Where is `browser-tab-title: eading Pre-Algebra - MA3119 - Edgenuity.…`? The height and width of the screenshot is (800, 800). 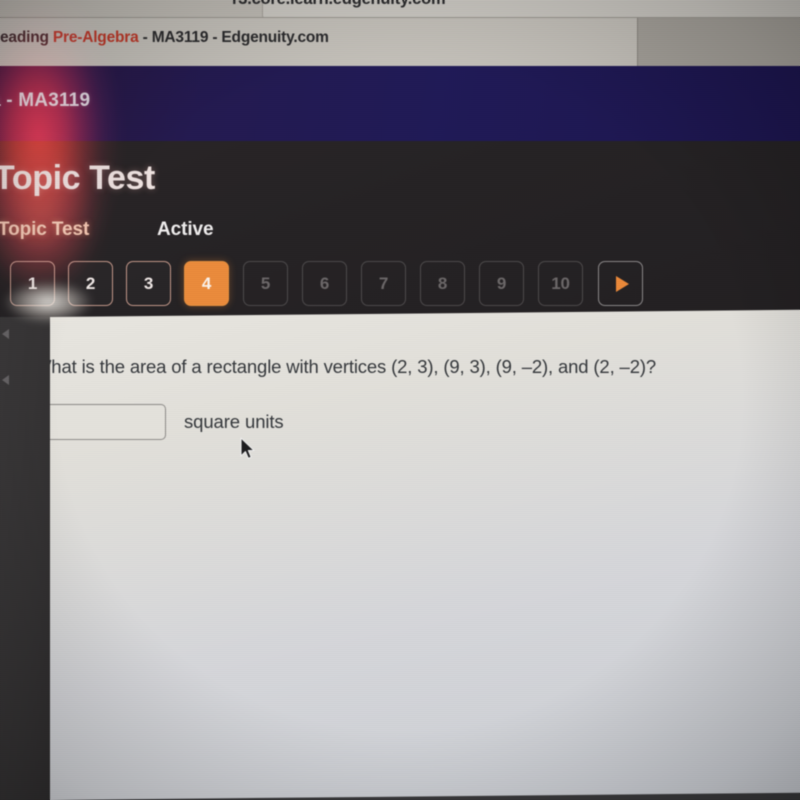
browser-tab-title: eading Pre-Algebra - MA3119 - Edgenuity.… is located at coordinates (164, 38).